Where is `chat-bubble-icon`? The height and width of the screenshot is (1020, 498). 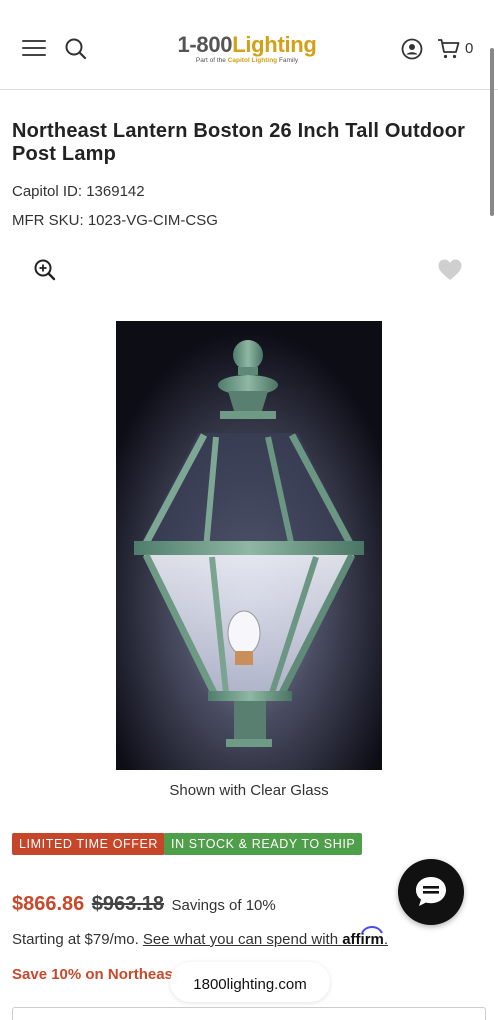 chat-bubble-icon is located at coordinates (431, 891).